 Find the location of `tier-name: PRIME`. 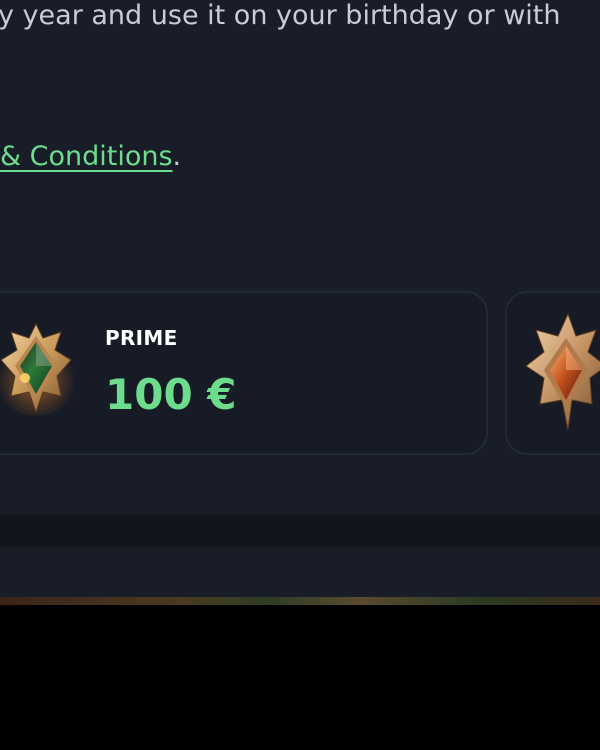

tier-name: PRIME is located at coordinates (141, 338).